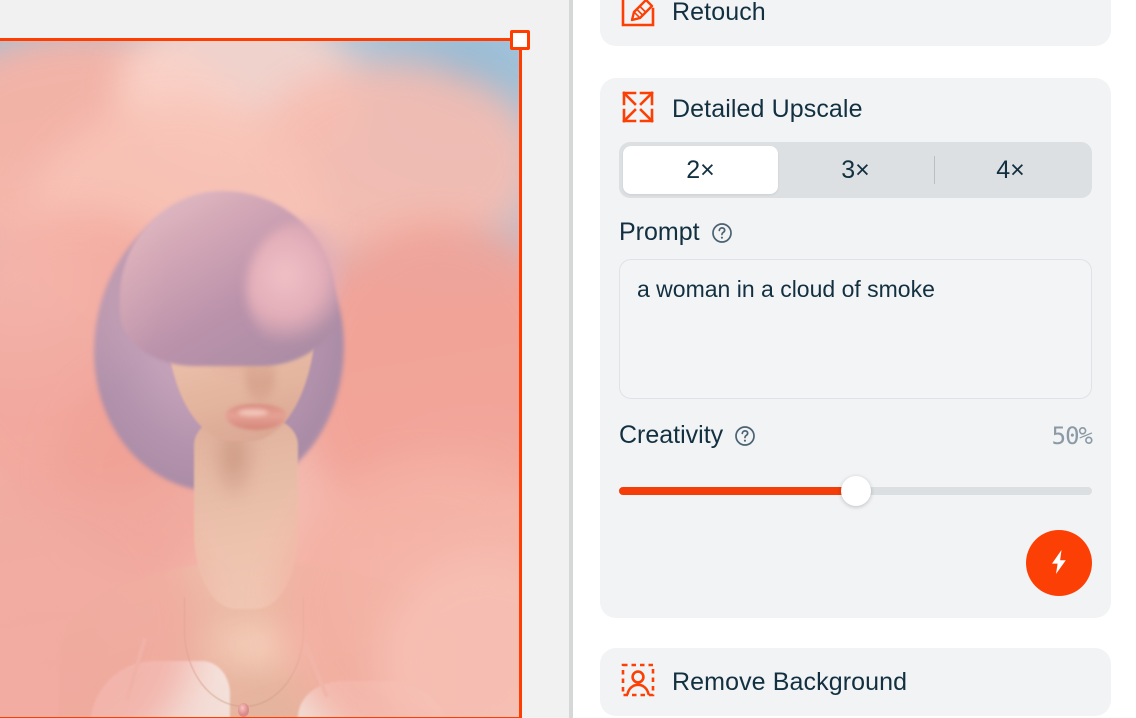 This screenshot has height=718, width=1136. I want to click on scale-option-2x: 2×, so click(700, 170).